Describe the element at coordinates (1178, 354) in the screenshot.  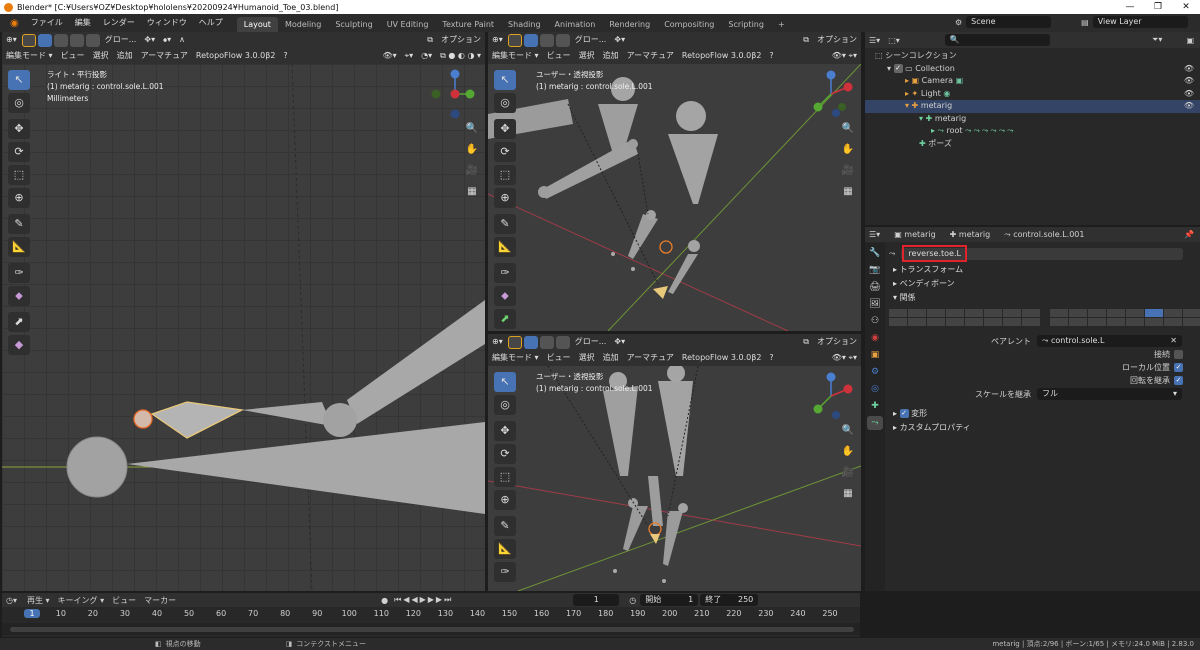
I see `connected-checkbox` at that location.